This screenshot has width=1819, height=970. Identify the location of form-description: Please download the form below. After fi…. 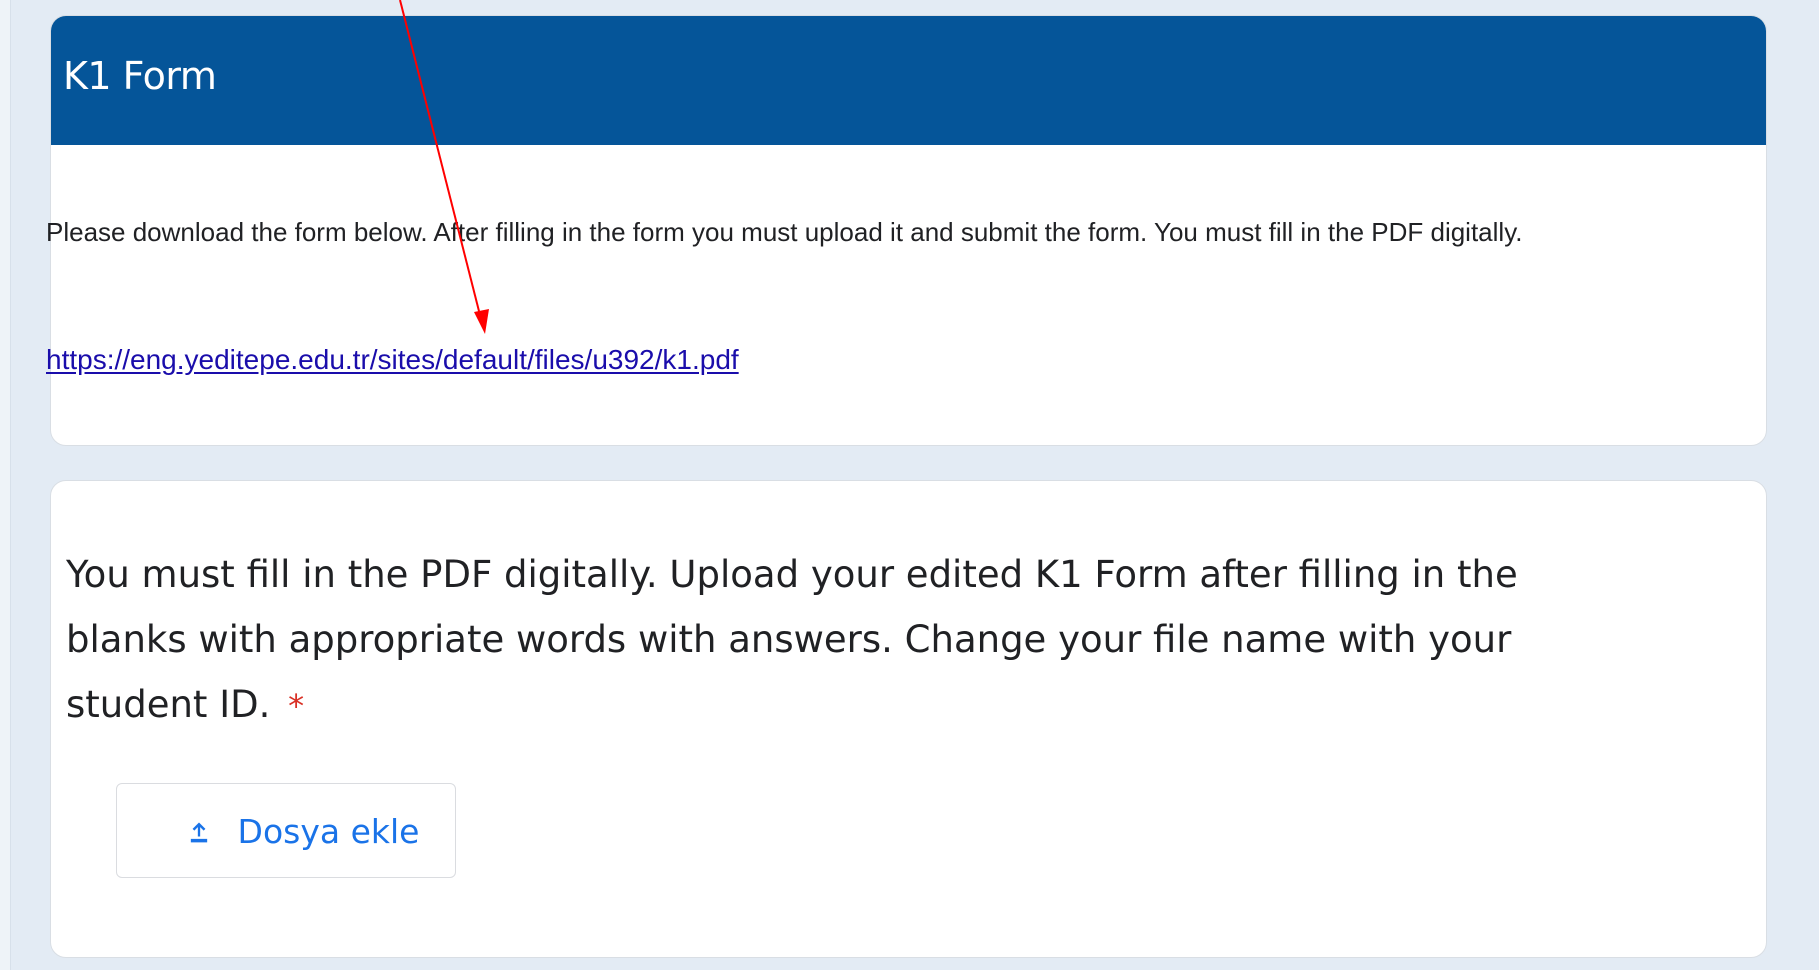
(784, 232).